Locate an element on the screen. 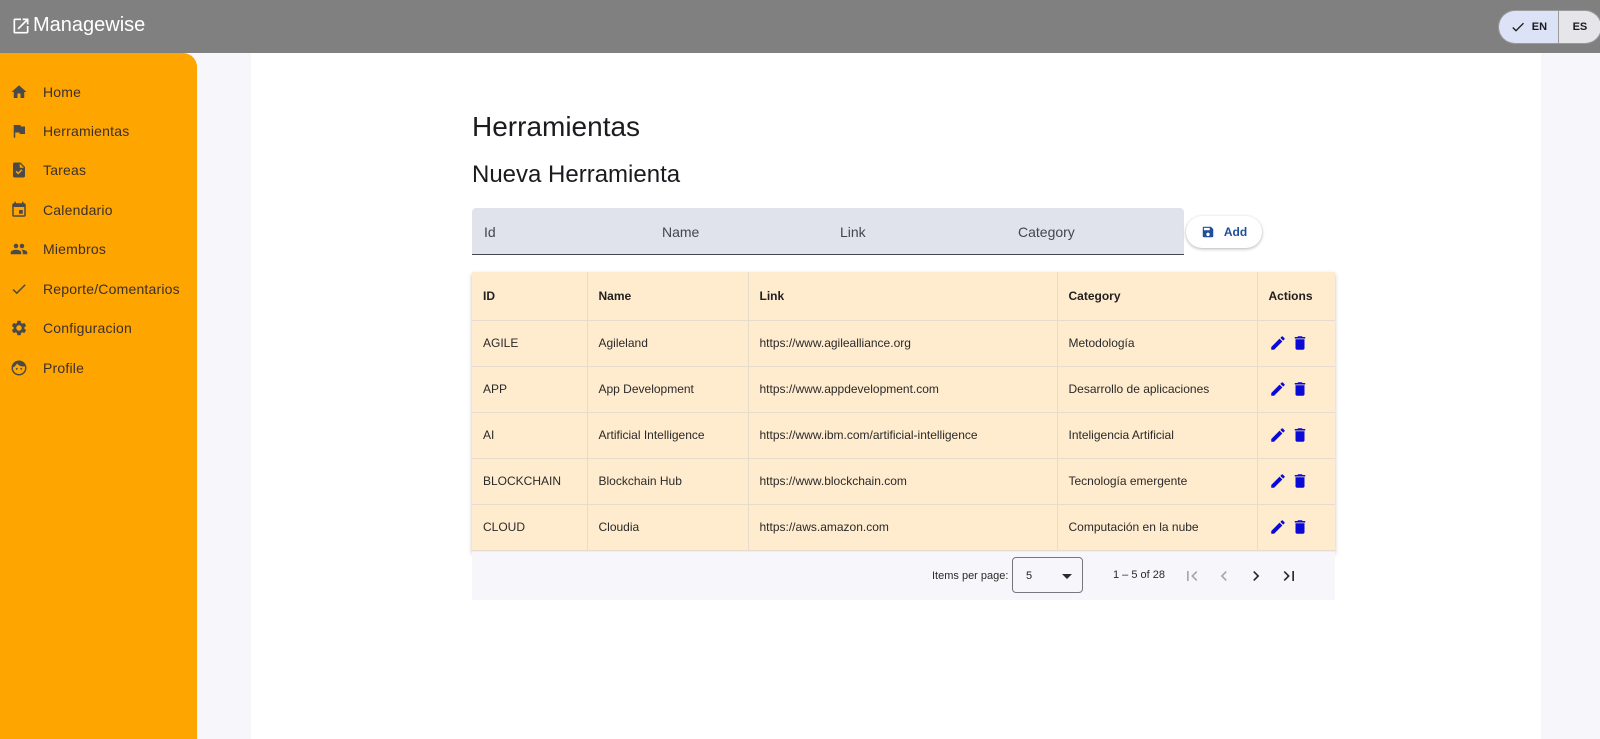 This screenshot has width=1600, height=739. sidebar-item-label: Calendario is located at coordinates (78, 210).